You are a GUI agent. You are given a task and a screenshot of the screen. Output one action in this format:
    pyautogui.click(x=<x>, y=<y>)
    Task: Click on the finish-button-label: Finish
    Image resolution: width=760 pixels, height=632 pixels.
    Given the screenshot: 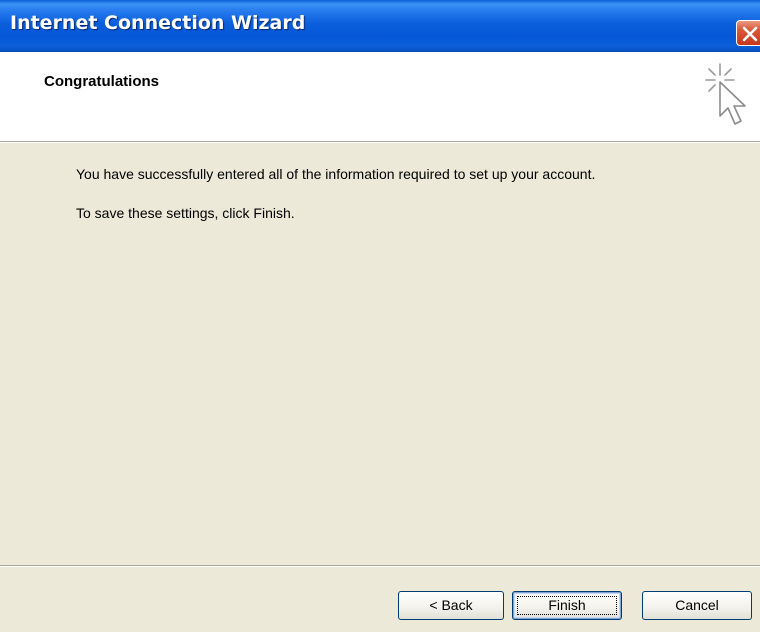 What is the action you would take?
    pyautogui.click(x=567, y=605)
    